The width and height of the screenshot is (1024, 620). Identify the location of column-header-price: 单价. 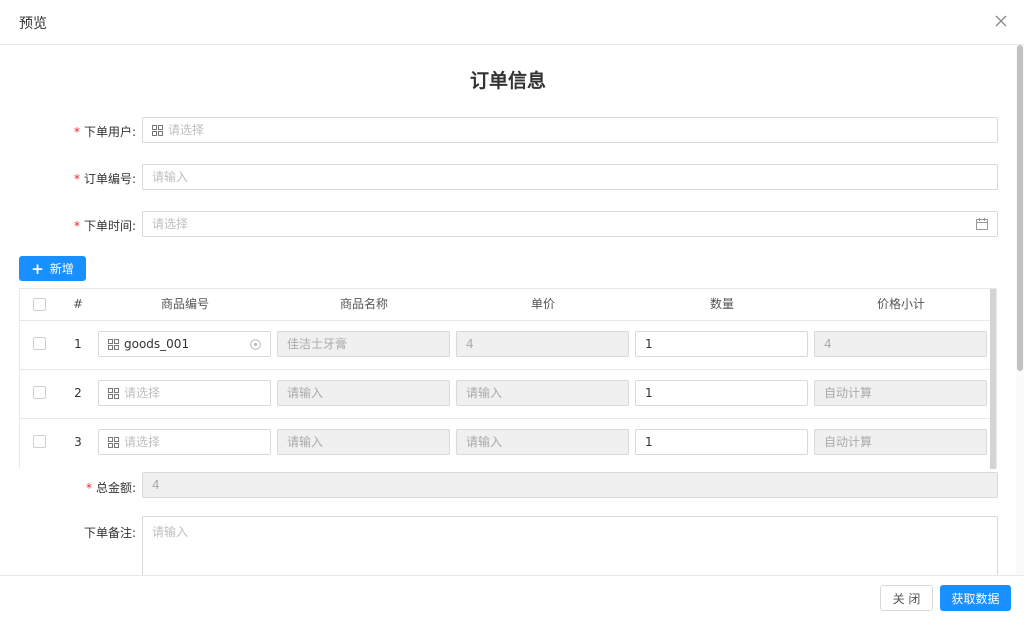
(543, 304).